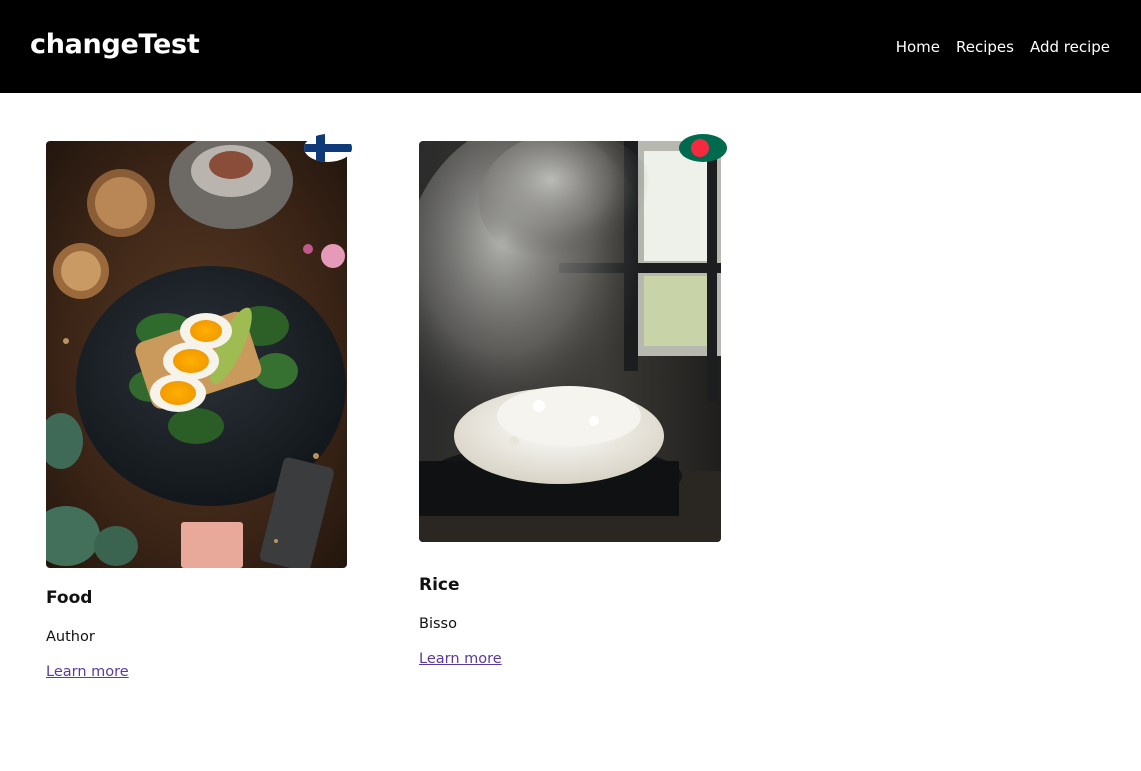 The image size is (1141, 771). What do you see at coordinates (70, 637) in the screenshot?
I see `recipe-author: Author` at bounding box center [70, 637].